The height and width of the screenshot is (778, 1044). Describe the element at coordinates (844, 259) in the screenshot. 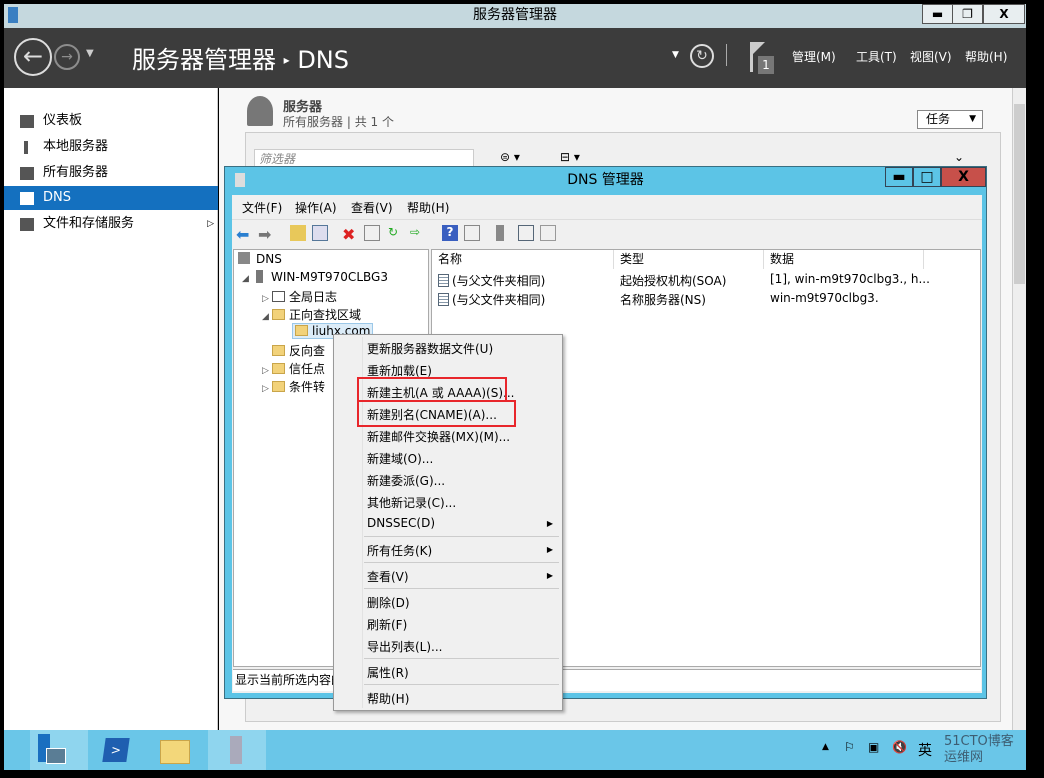

I see `column-header-data: 数据` at that location.